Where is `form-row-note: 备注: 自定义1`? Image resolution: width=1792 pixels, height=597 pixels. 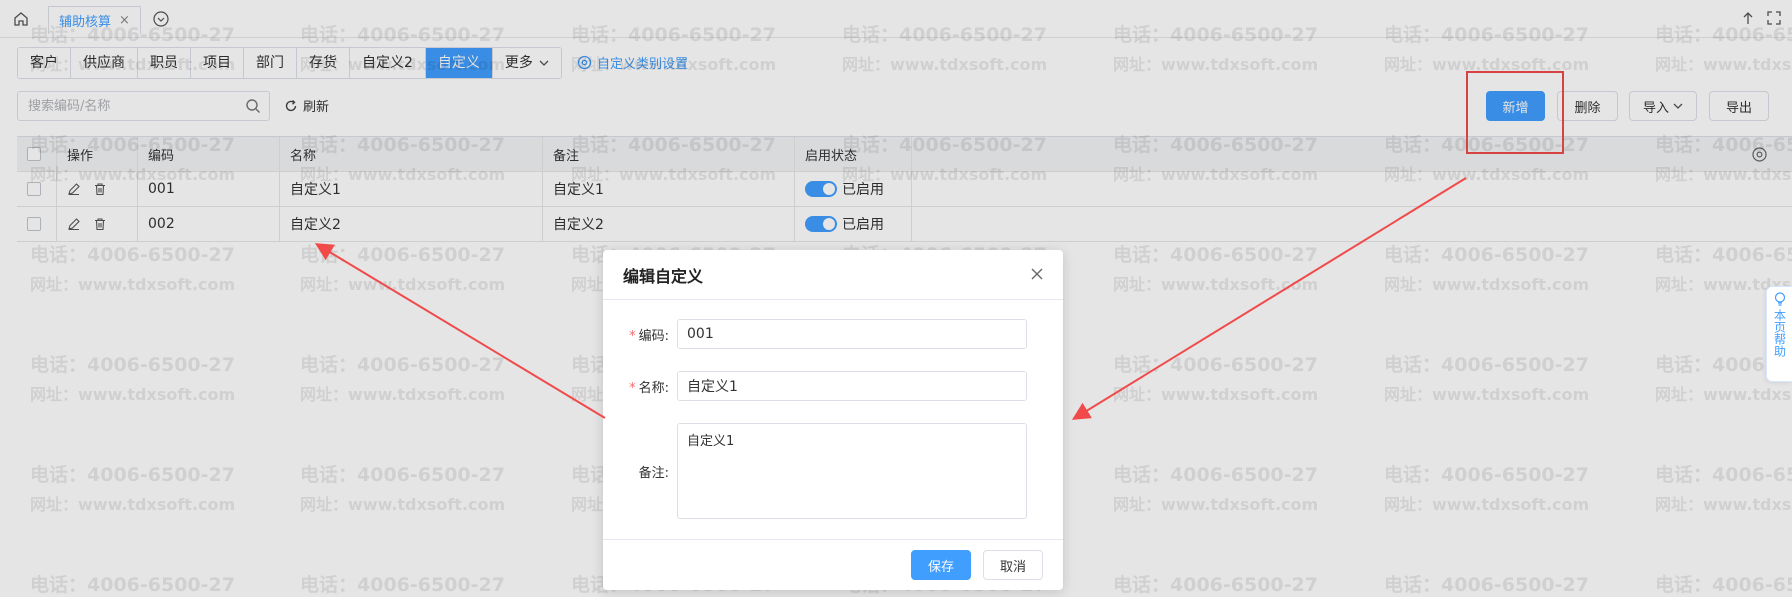
form-row-note: 备注: 自定义1 is located at coordinates (833, 471).